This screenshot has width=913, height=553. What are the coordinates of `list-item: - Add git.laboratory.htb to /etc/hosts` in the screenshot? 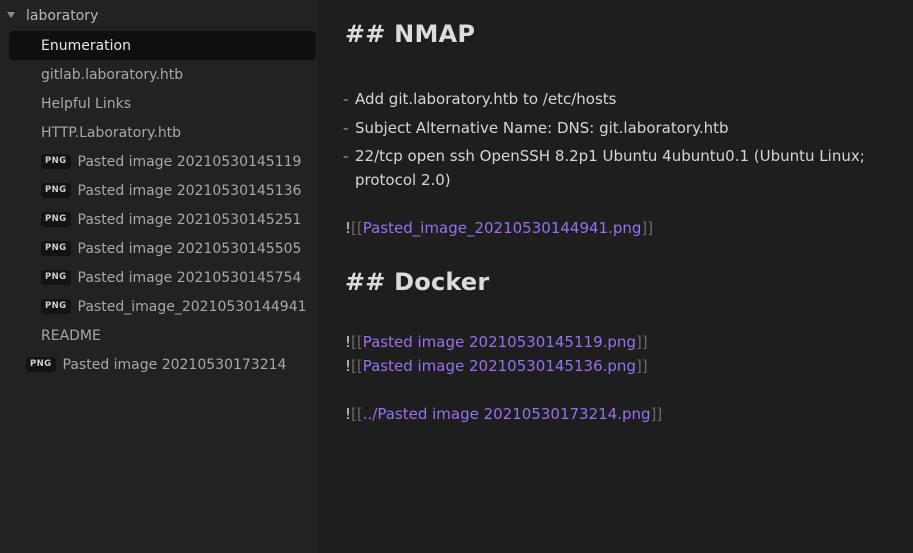 It's located at (613, 99).